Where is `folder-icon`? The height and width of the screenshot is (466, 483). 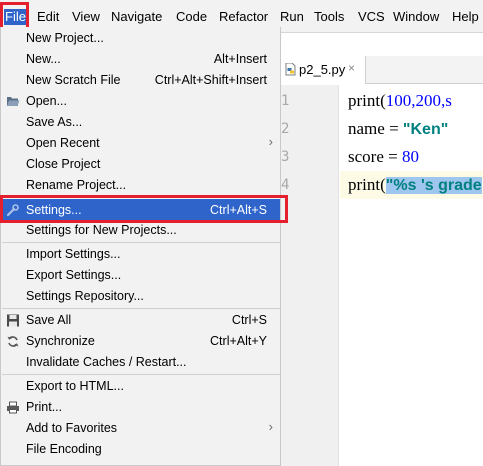
folder-icon is located at coordinates (13, 101).